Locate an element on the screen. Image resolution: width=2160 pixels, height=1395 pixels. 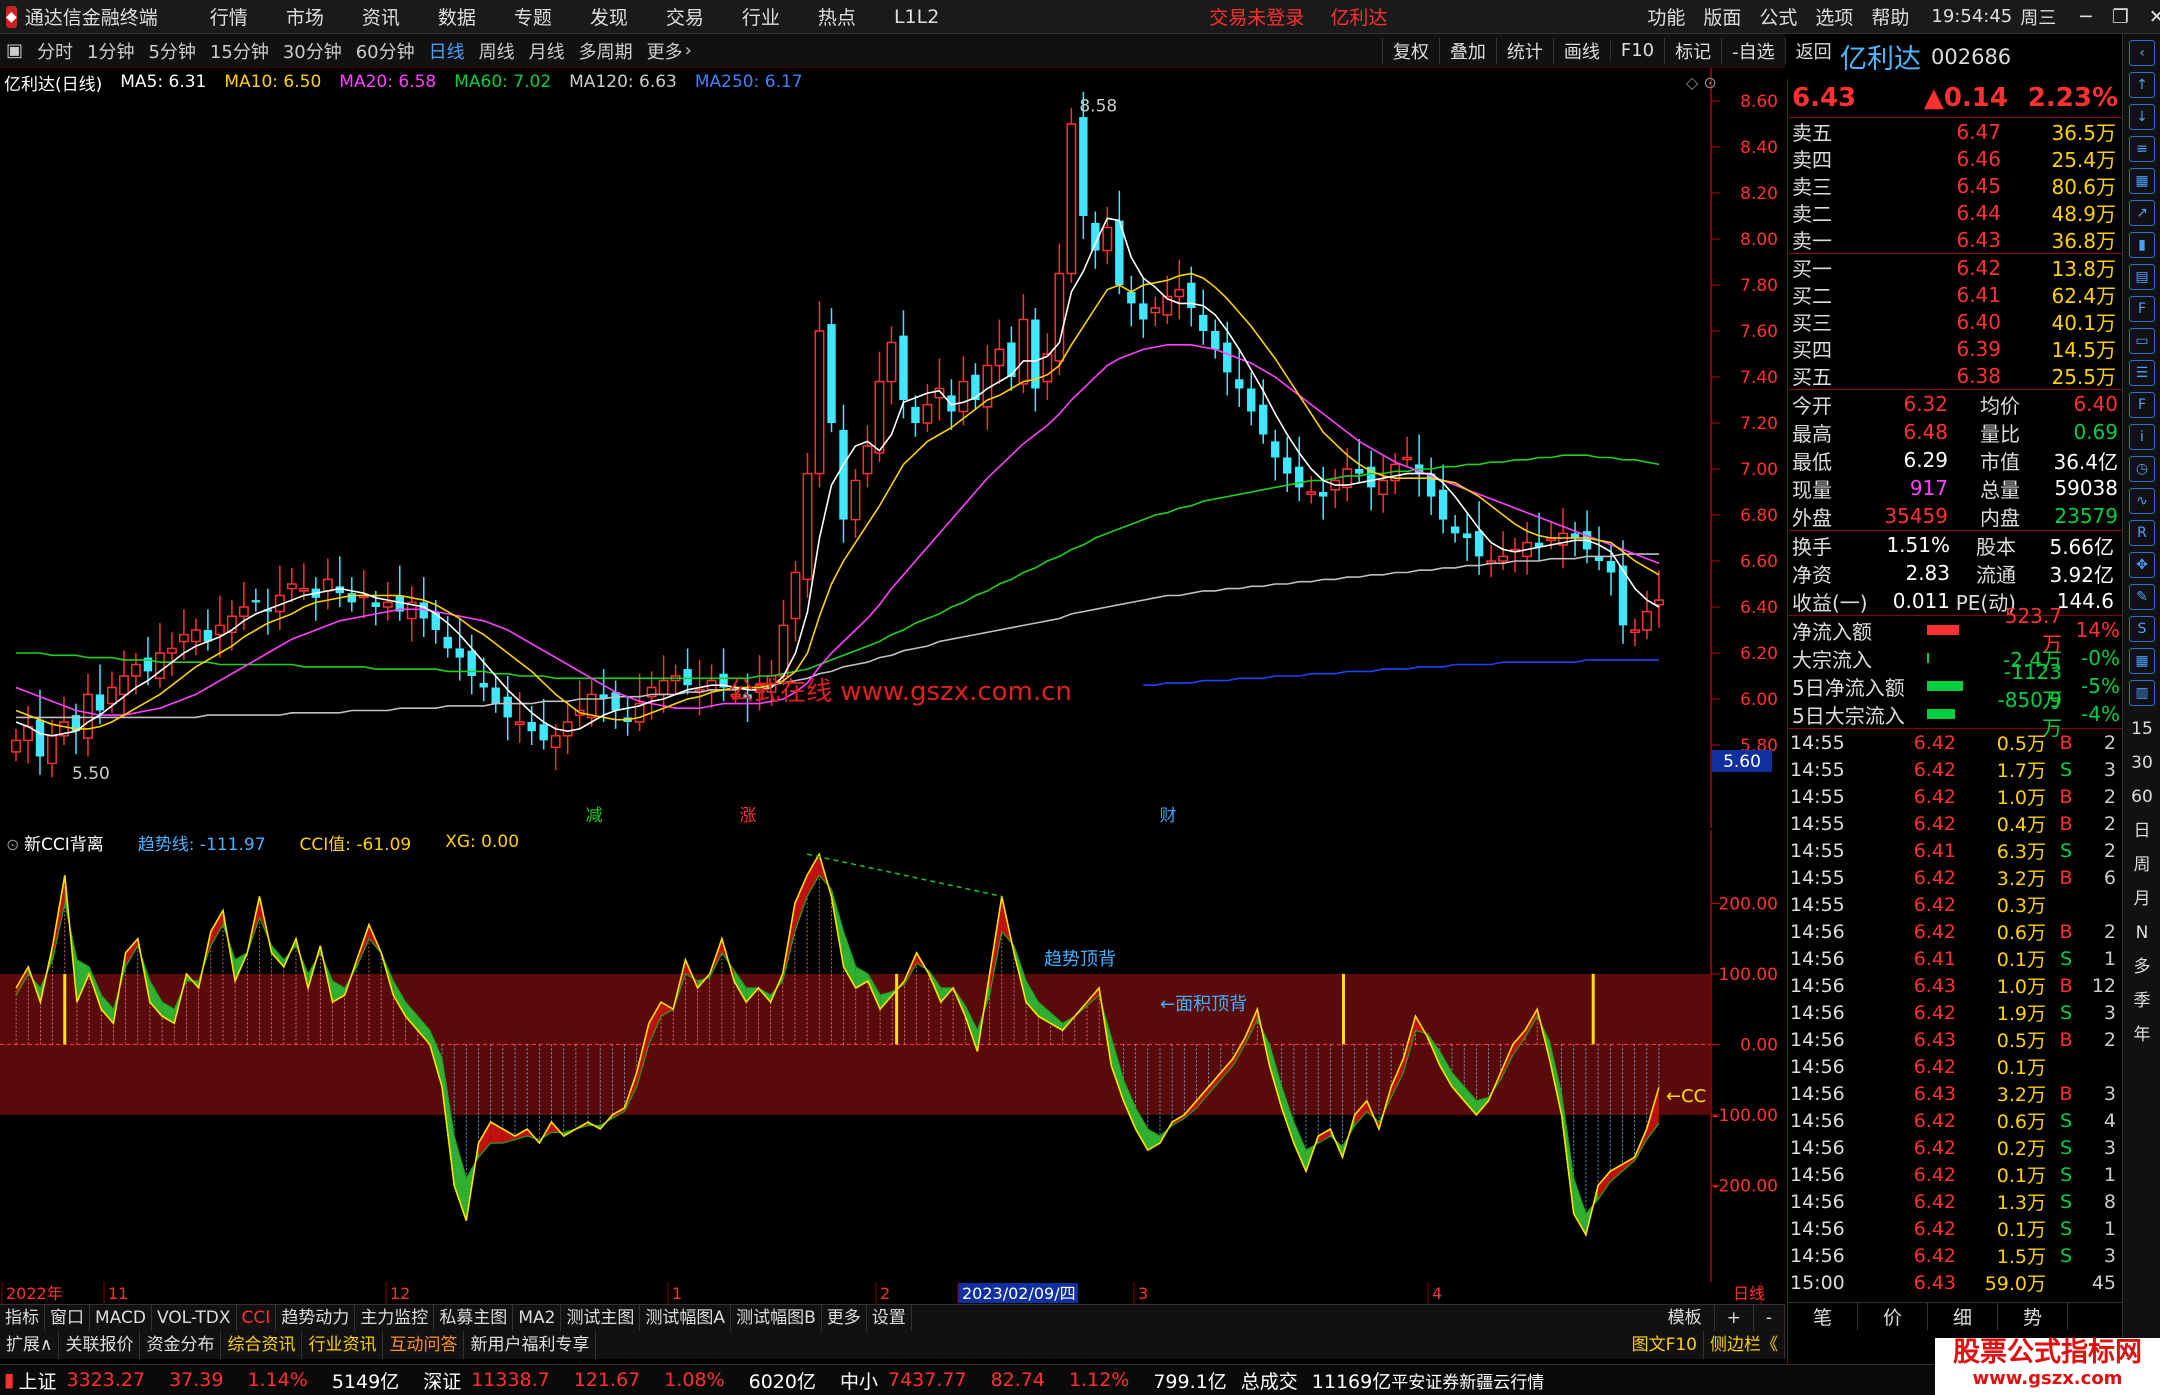
grid-icon: ▦ is located at coordinates (2142, 181).